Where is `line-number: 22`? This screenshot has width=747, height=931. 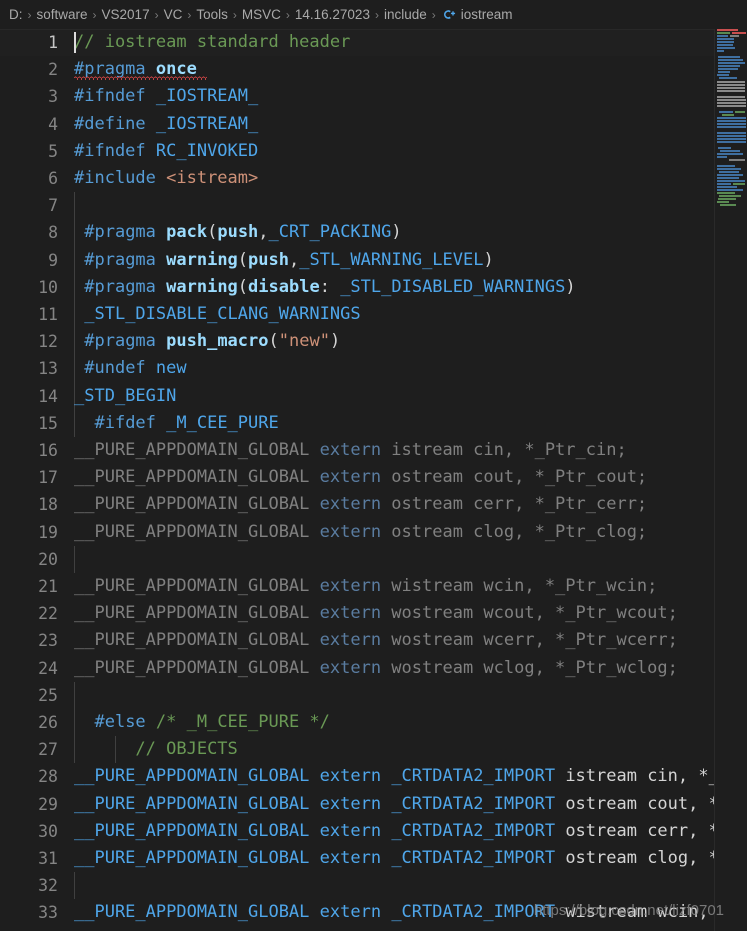 line-number: 22 is located at coordinates (48, 614).